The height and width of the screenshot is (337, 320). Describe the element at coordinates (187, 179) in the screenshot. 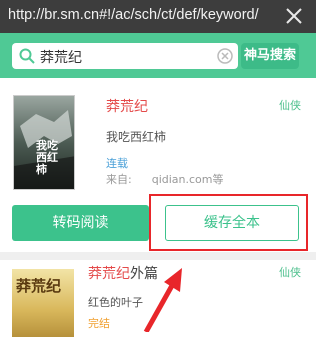

I see `source-value: qidian.com等` at that location.